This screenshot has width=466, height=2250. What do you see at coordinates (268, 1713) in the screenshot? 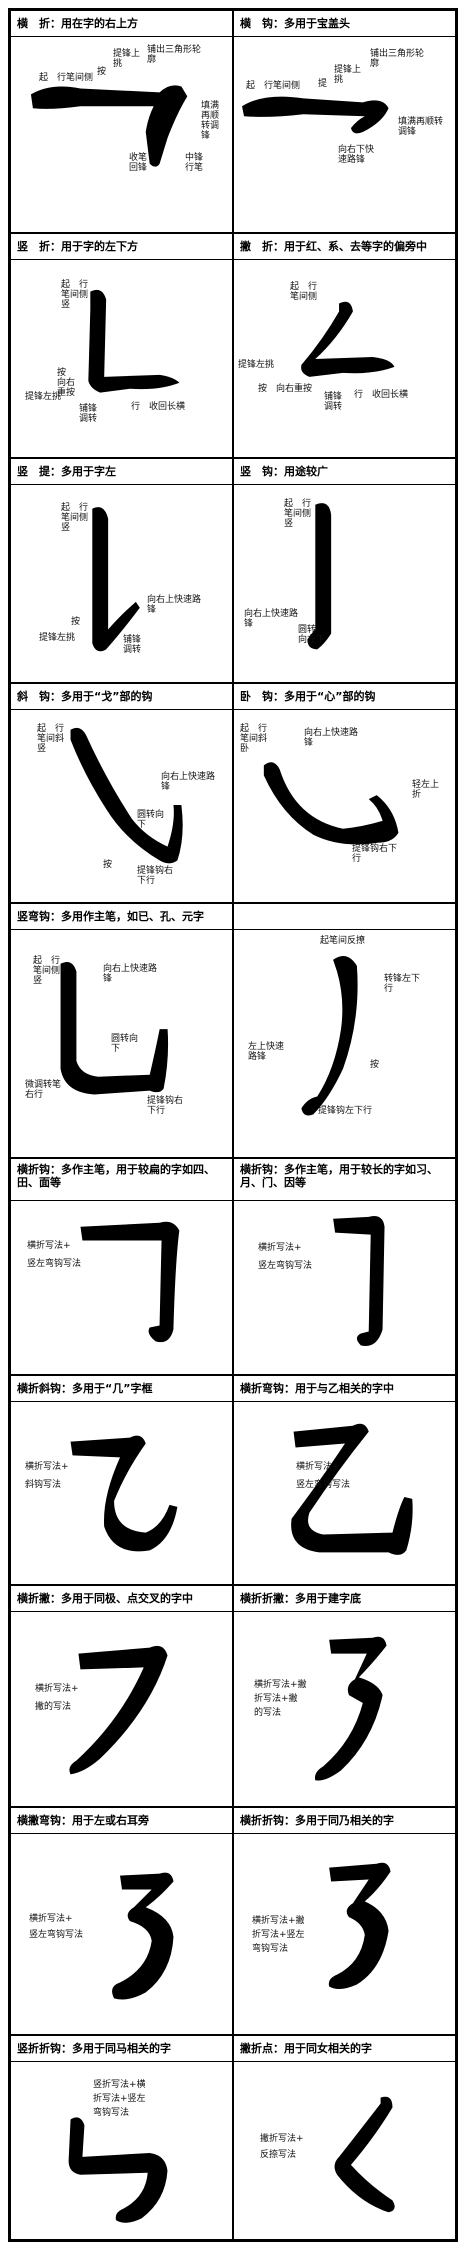
I see `note: 的写法` at bounding box center [268, 1713].